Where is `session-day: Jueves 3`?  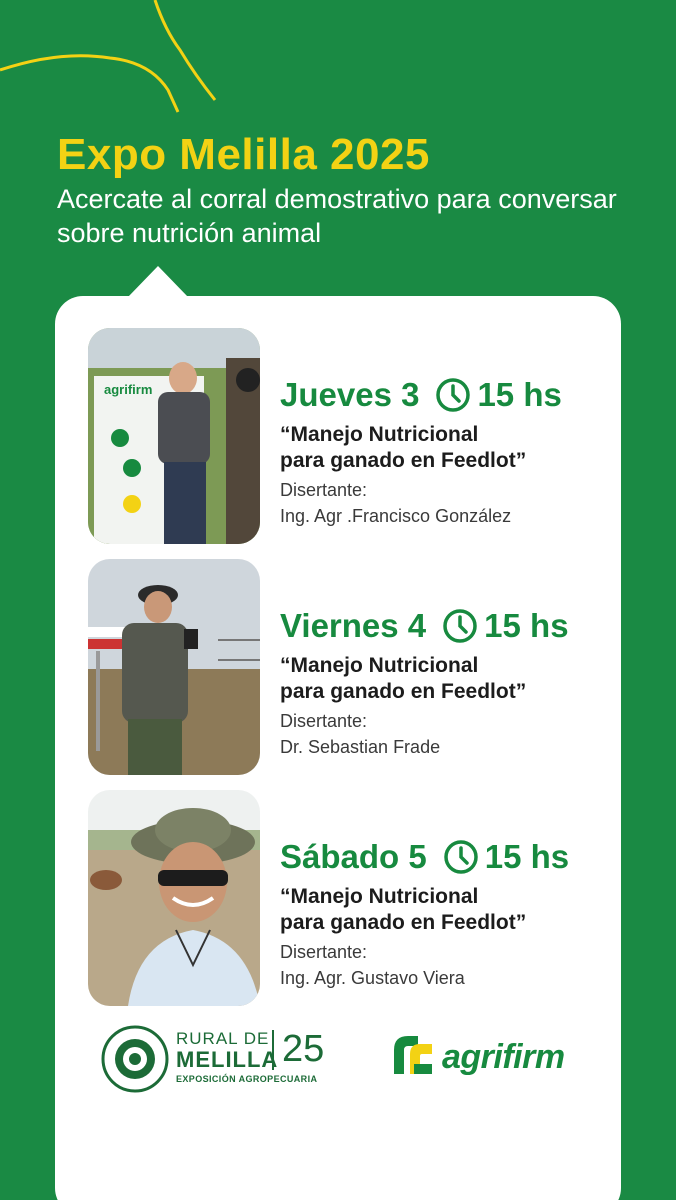 session-day: Jueves 3 is located at coordinates (350, 394).